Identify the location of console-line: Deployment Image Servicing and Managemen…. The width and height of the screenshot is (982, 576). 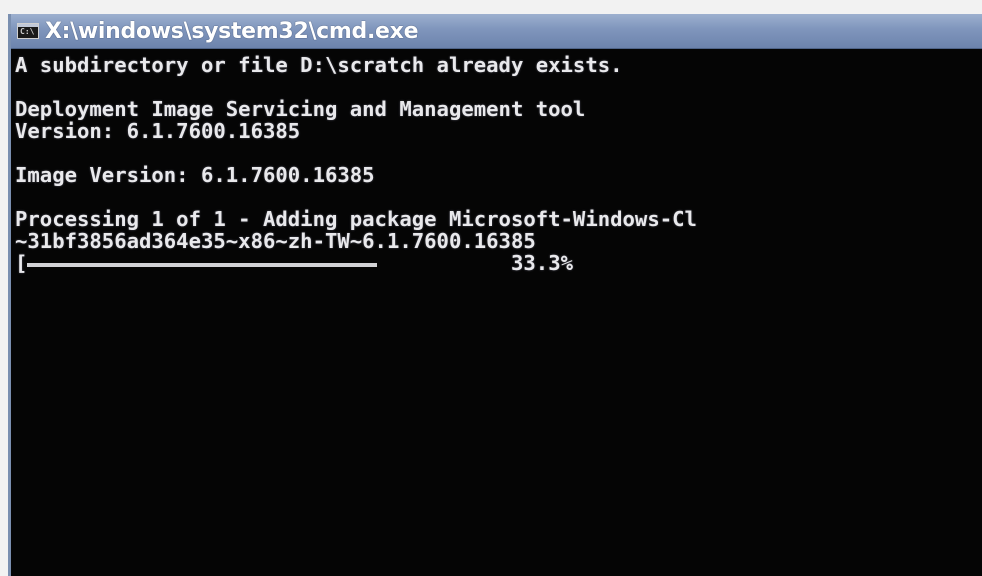
(300, 109).